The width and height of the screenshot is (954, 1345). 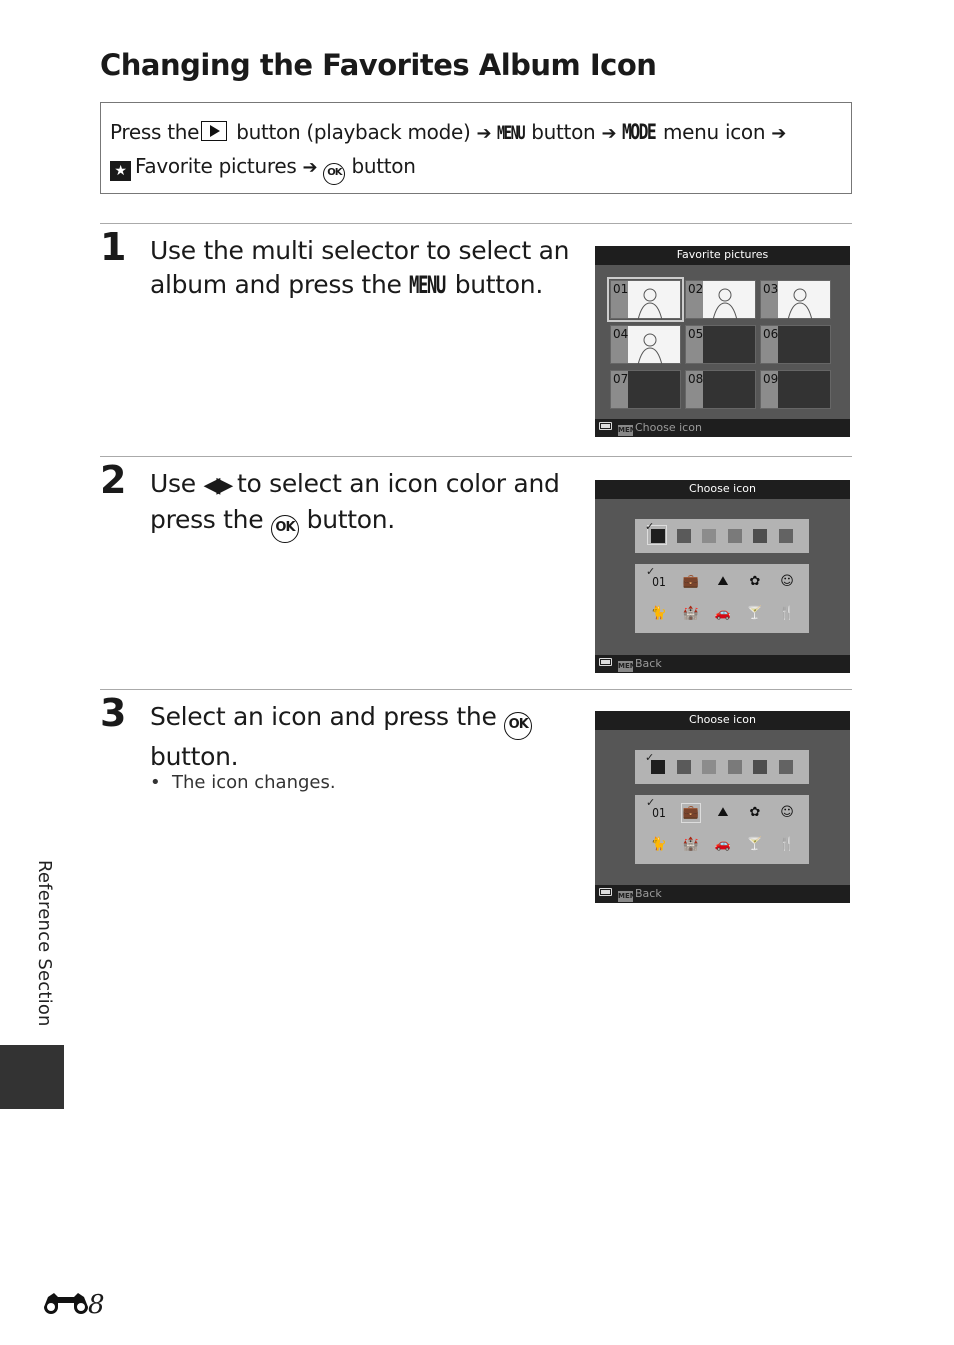 I want to click on album-cell: 03, so click(x=795, y=300).